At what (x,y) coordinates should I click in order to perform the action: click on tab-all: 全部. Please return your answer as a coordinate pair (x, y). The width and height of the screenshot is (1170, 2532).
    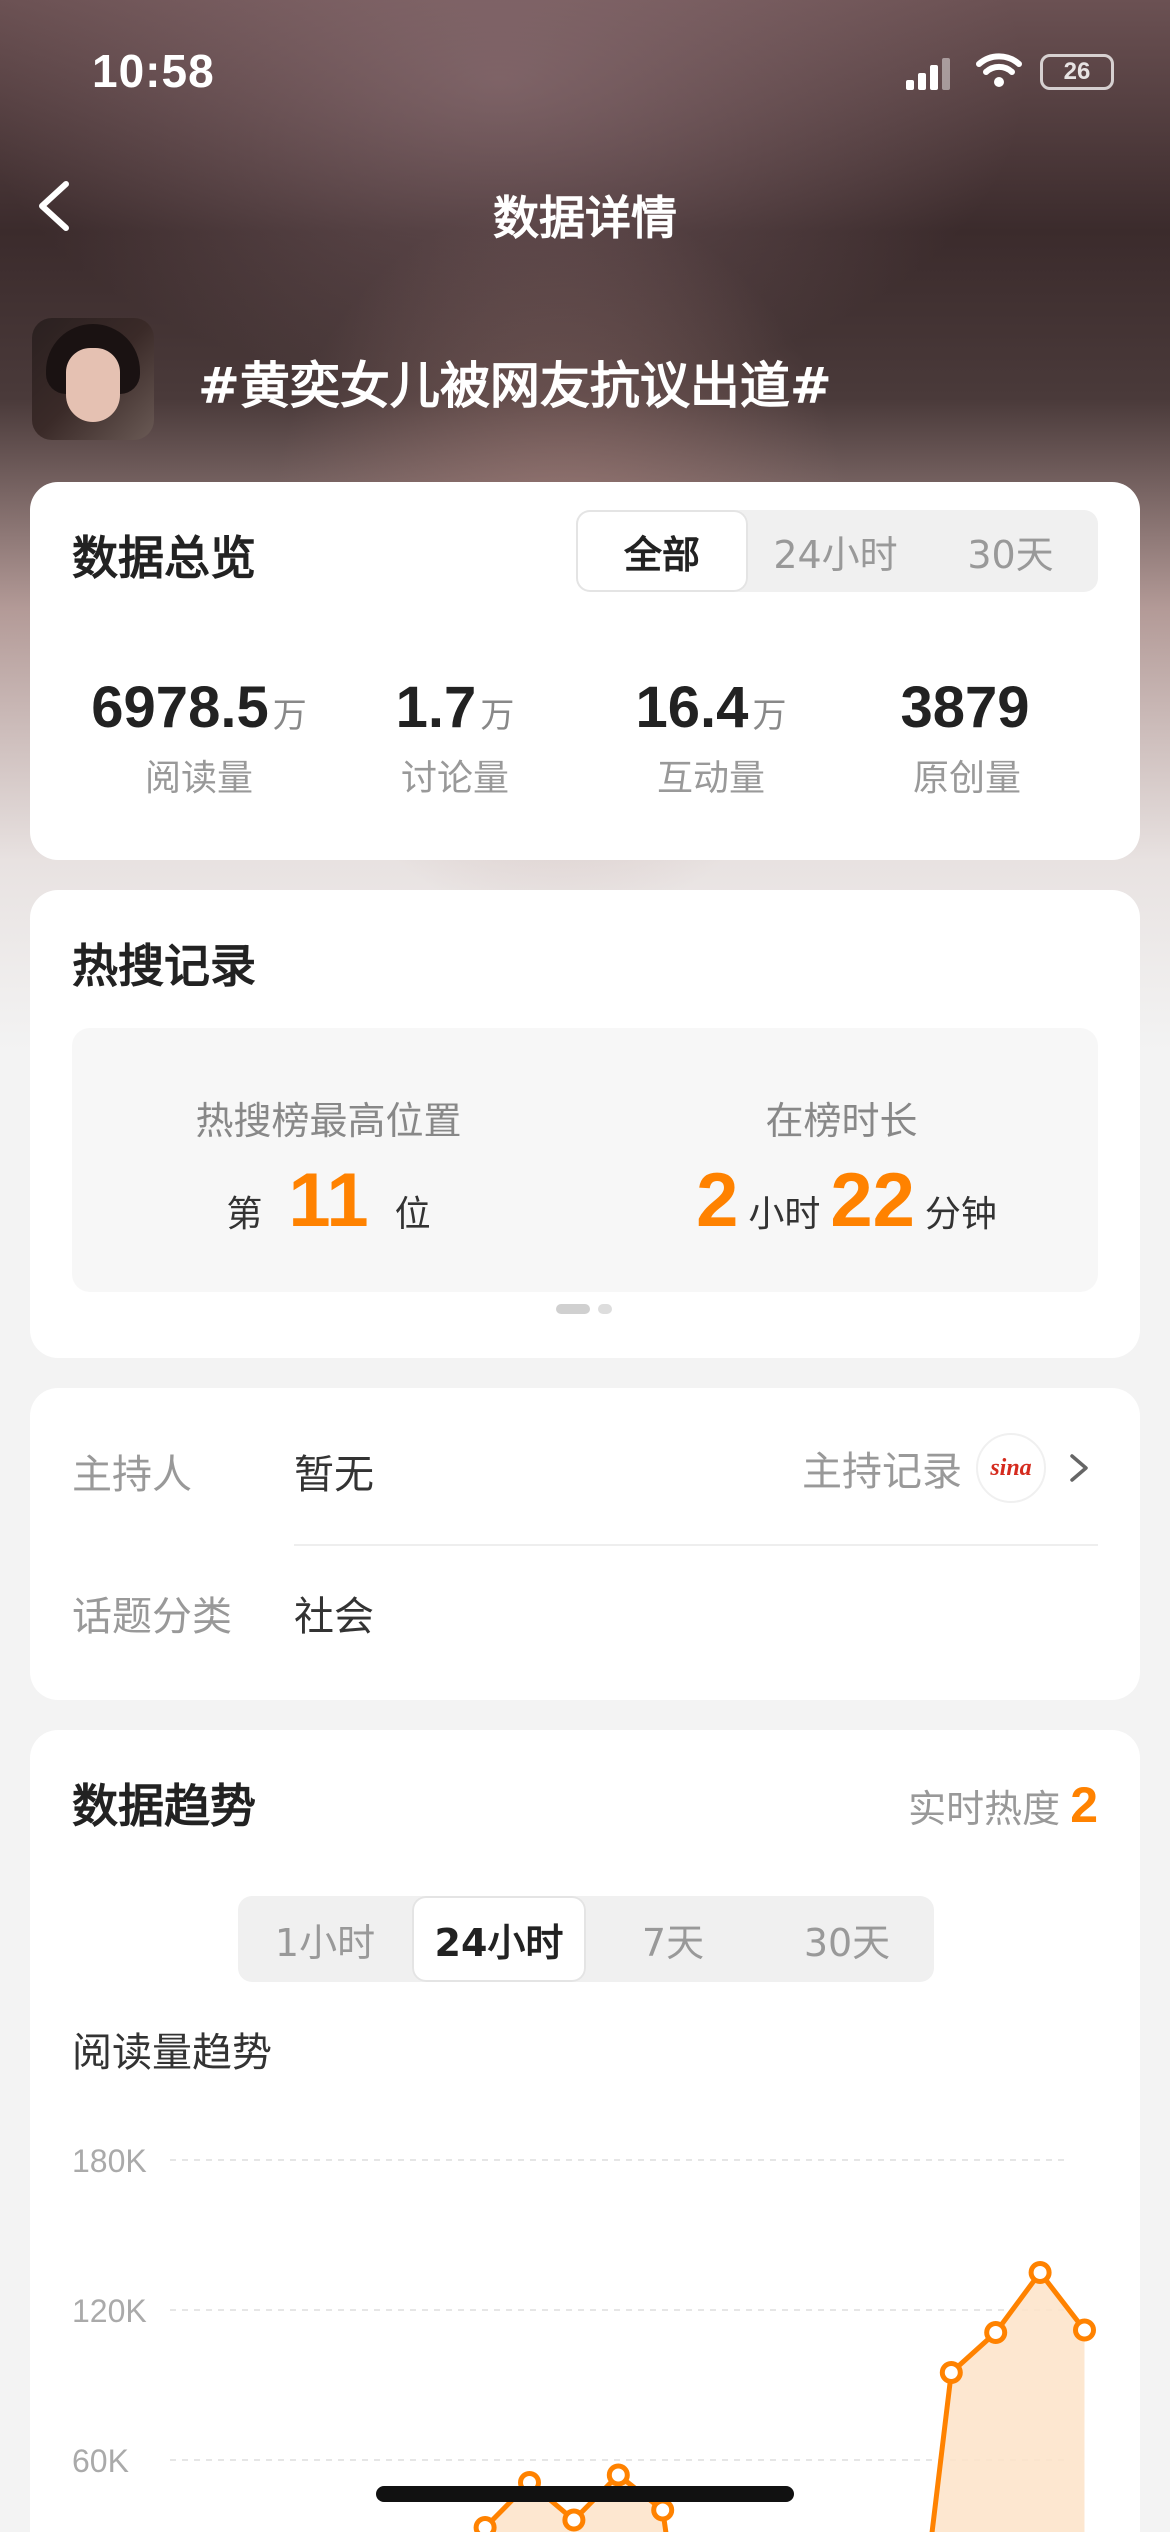
    Looking at the image, I should click on (662, 551).